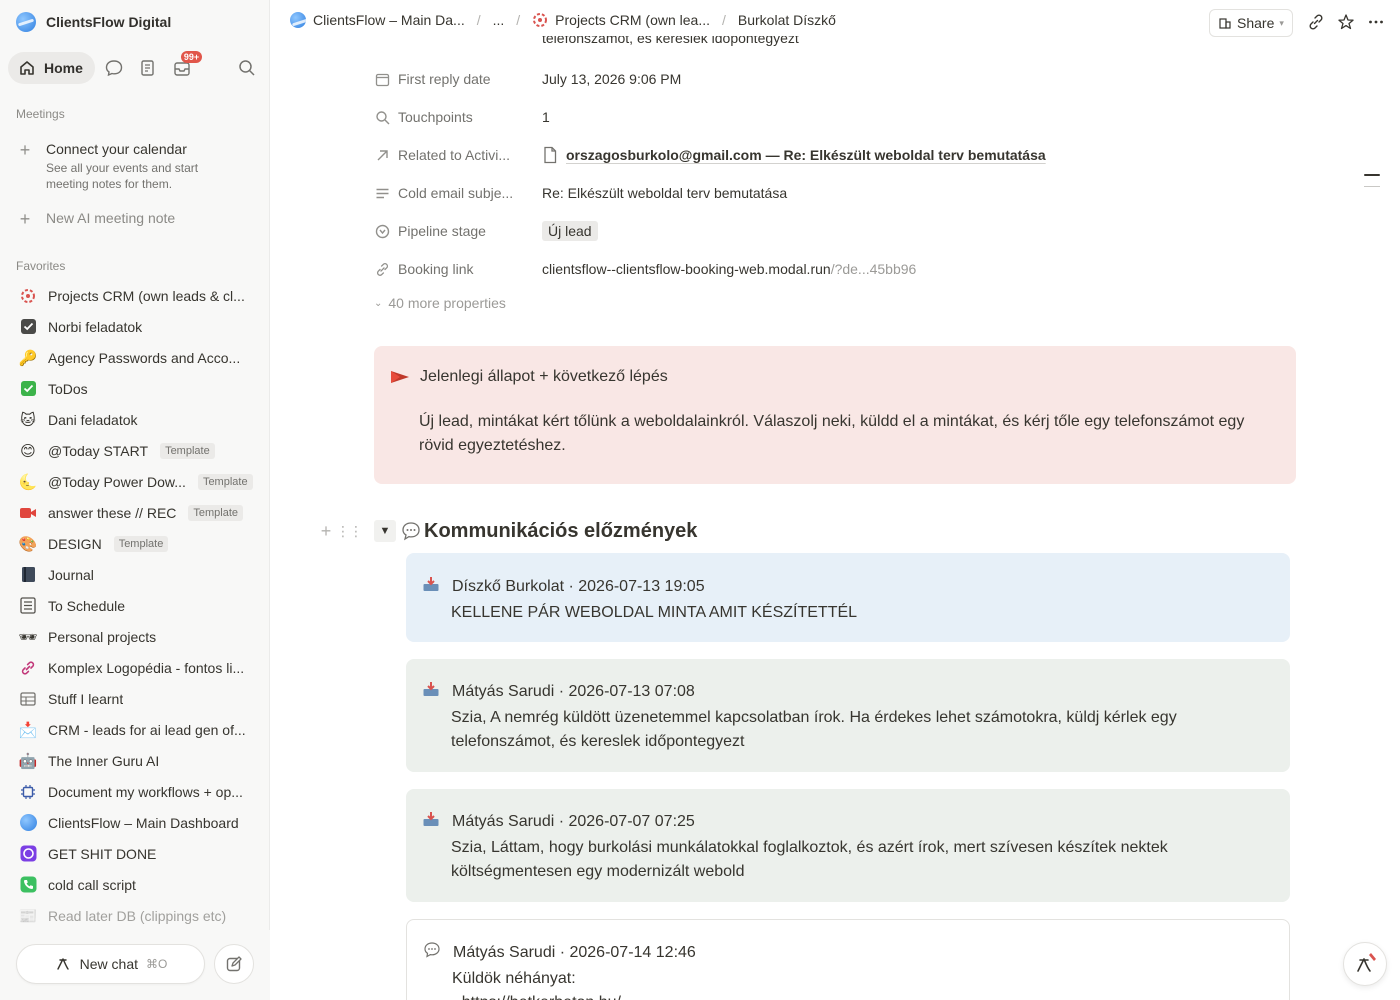 Image resolution: width=1400 pixels, height=1000 pixels. I want to click on list-icon, so click(28, 606).